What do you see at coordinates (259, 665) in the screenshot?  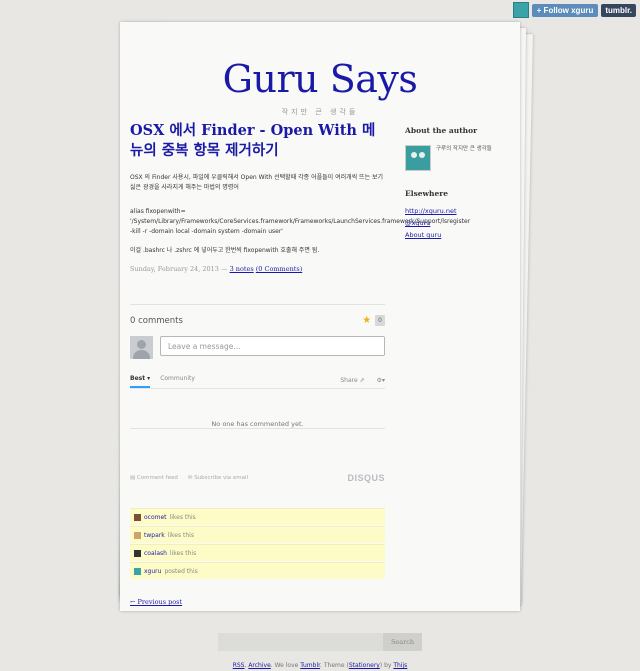 I see `archive-link: Archive` at bounding box center [259, 665].